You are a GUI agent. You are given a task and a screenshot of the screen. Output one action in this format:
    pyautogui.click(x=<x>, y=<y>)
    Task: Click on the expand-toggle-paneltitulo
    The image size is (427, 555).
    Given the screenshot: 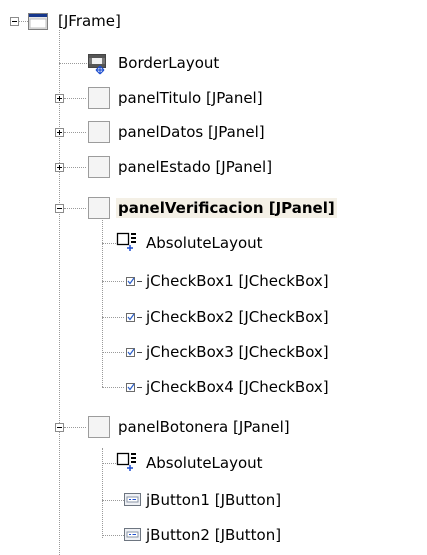 What is the action you would take?
    pyautogui.click(x=59, y=98)
    